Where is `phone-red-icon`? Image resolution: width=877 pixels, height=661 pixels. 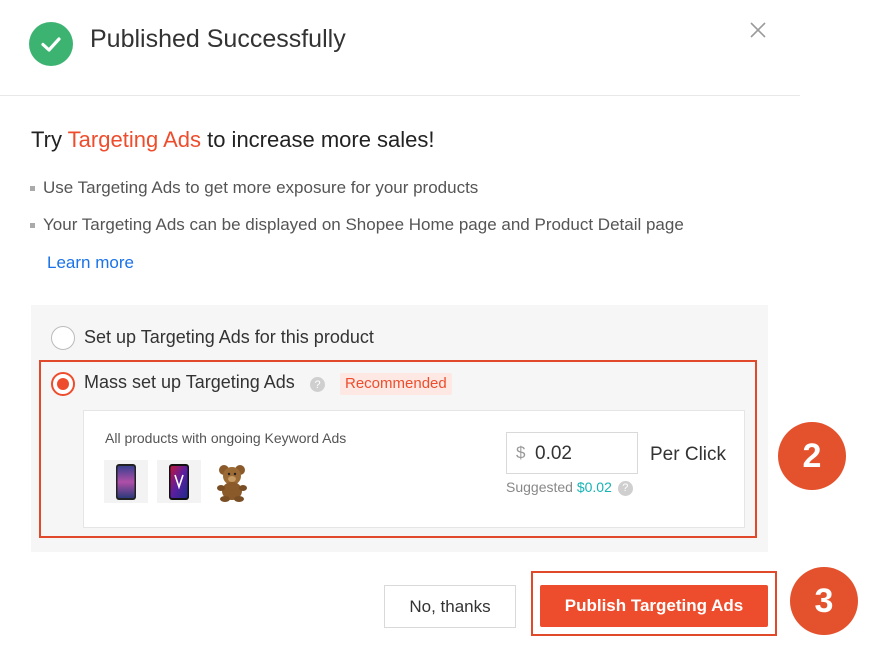 phone-red-icon is located at coordinates (179, 481).